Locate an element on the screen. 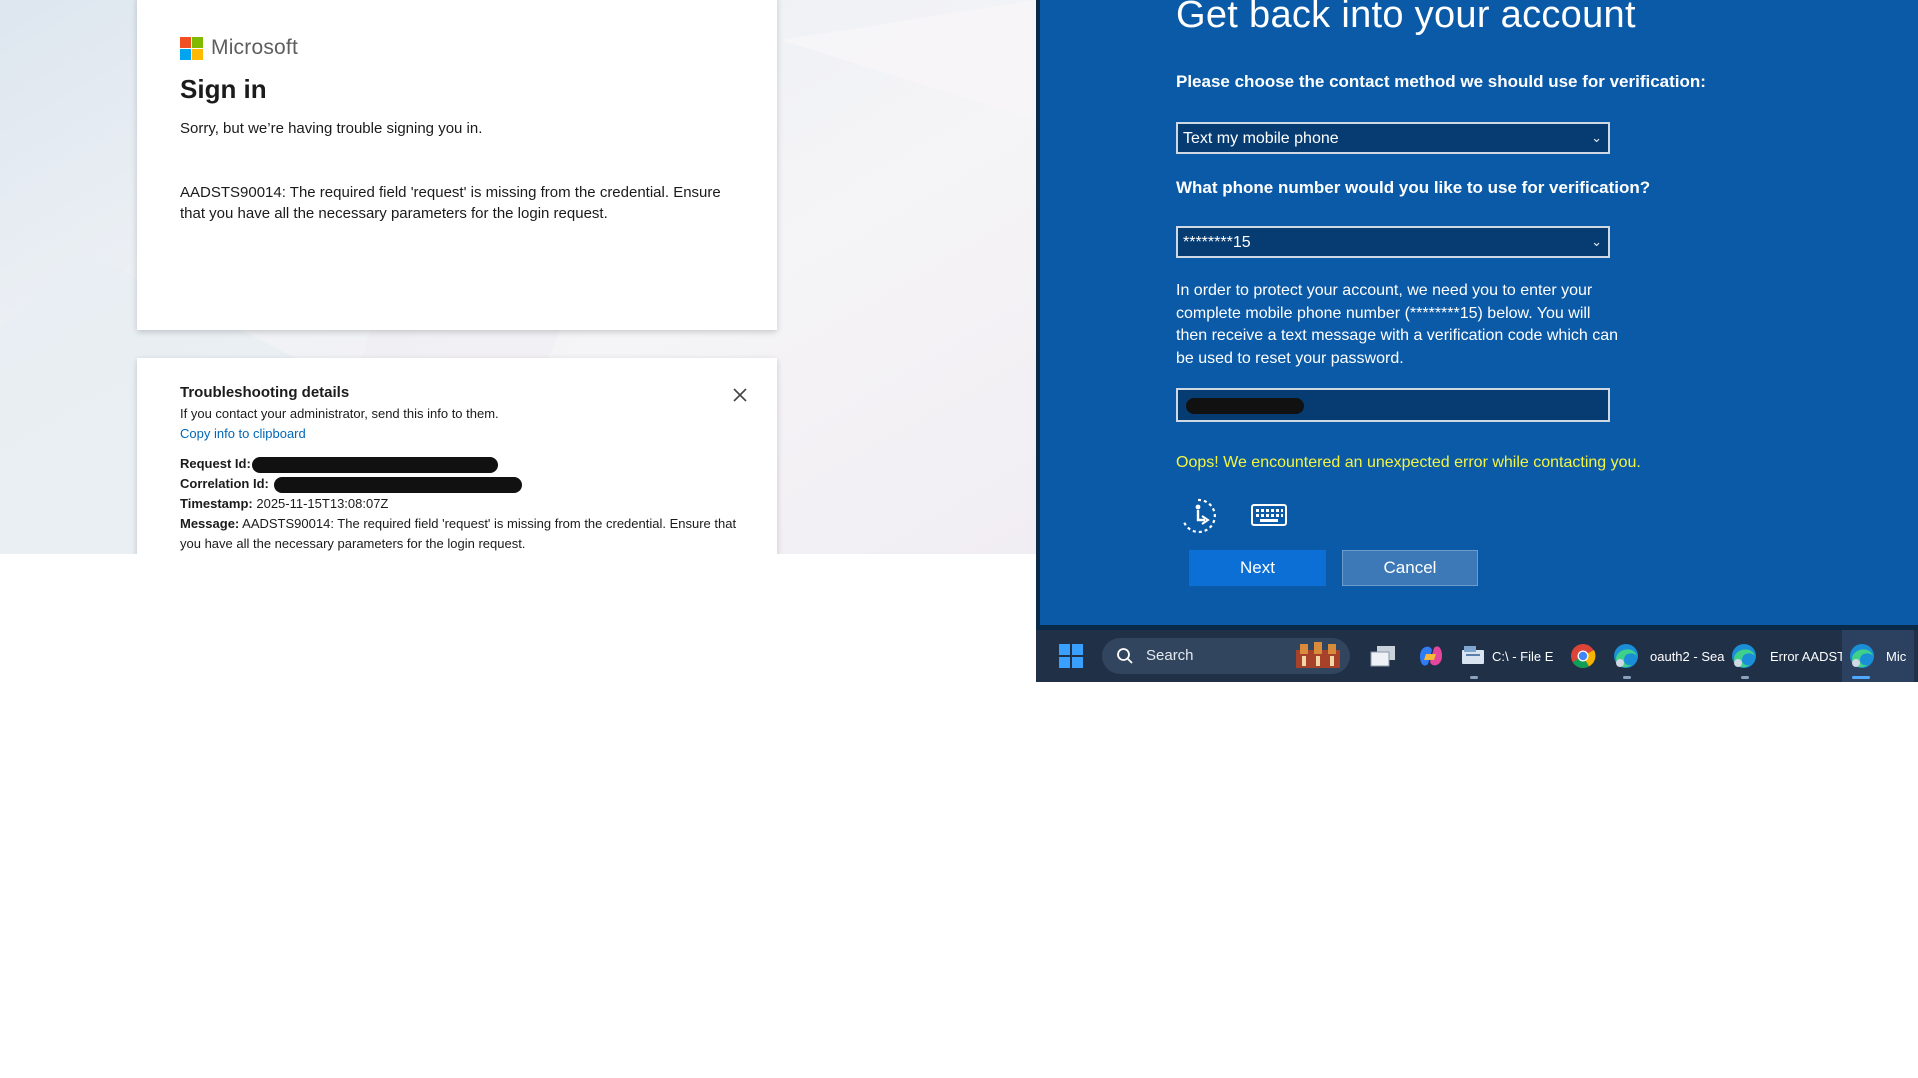 The height and width of the screenshot is (1078, 1918). taskbar-search-box: Search is located at coordinates (1226, 656).